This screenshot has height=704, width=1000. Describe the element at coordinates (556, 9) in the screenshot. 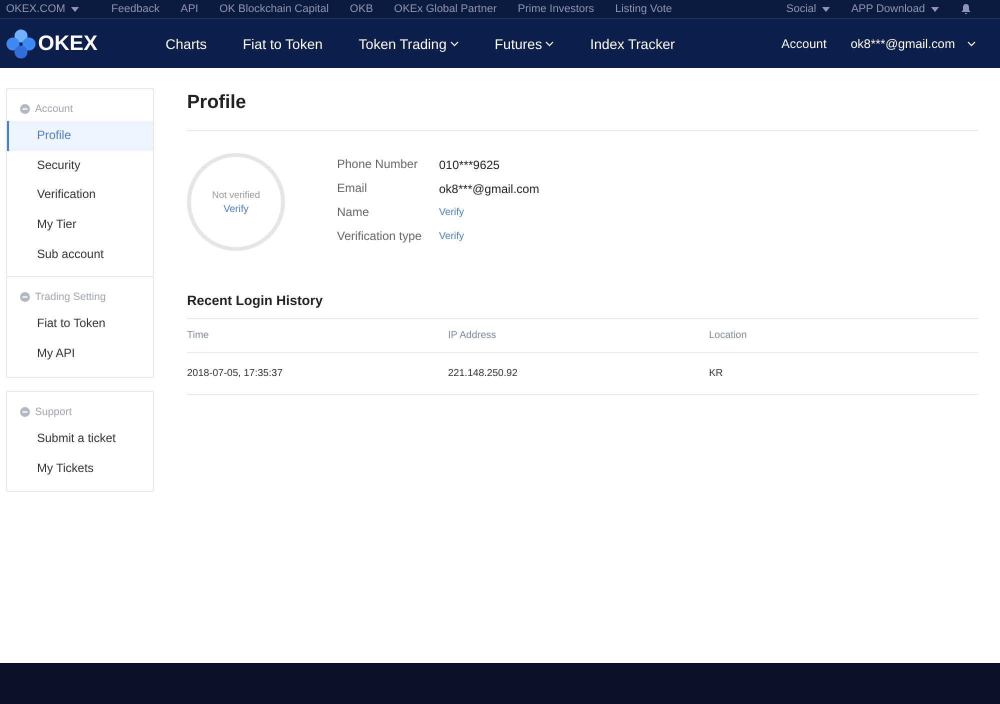

I see `top-link: Prime Investors` at that location.